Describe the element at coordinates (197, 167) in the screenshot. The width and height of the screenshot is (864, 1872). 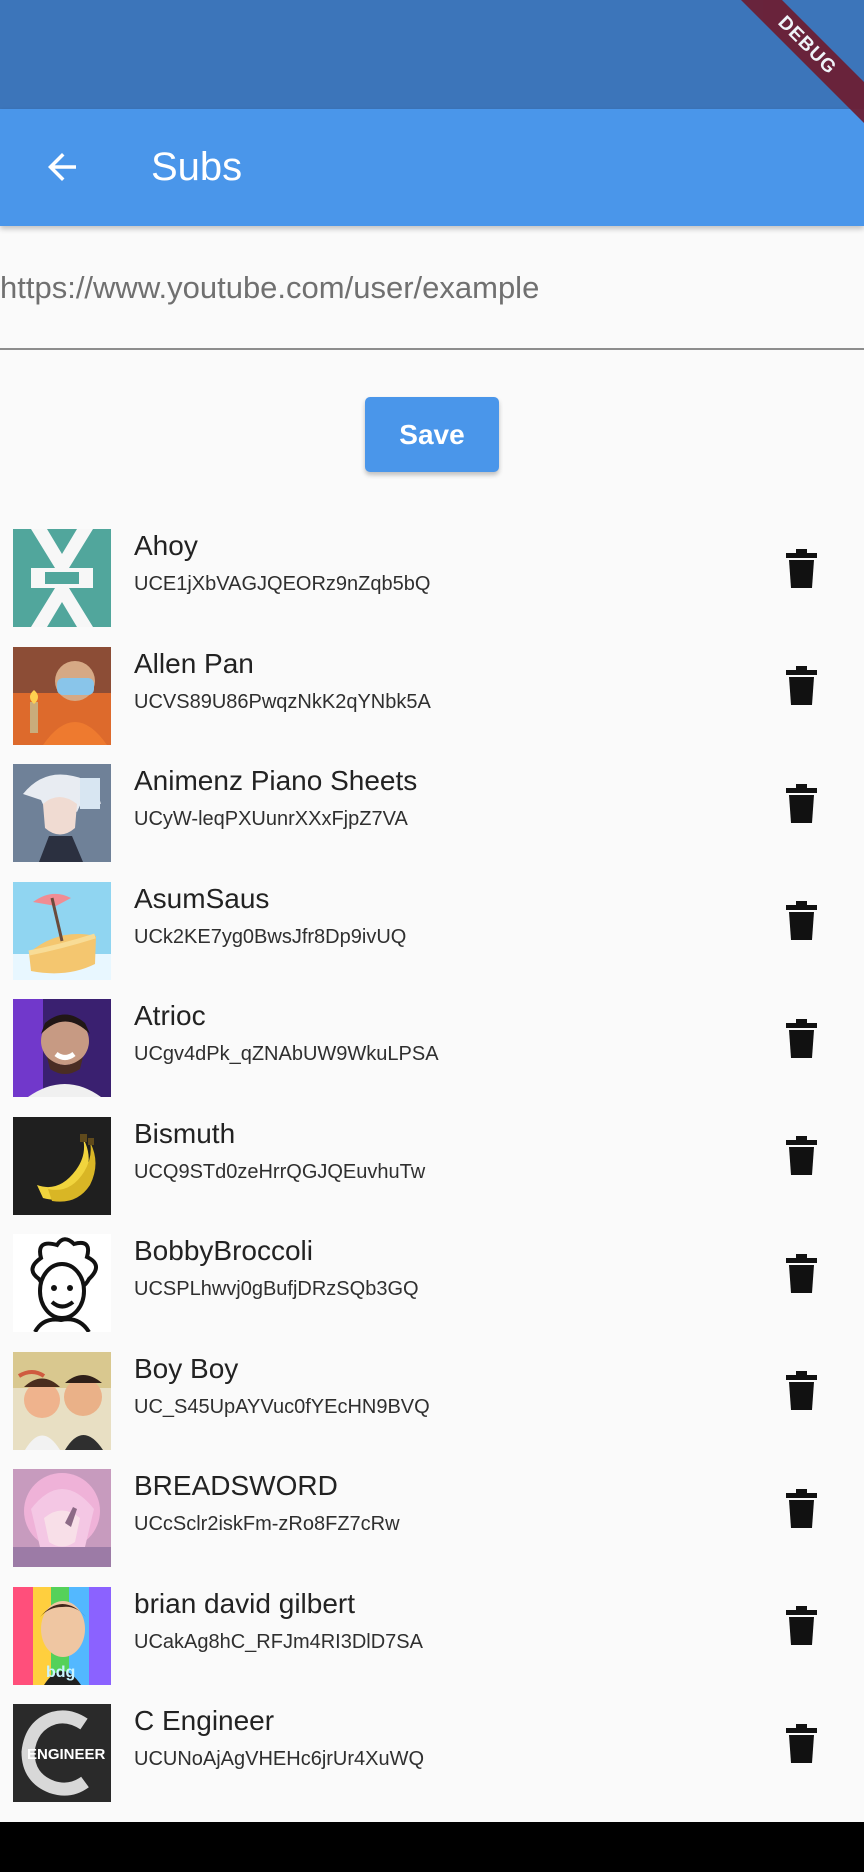
I see `page-title: Subs` at that location.